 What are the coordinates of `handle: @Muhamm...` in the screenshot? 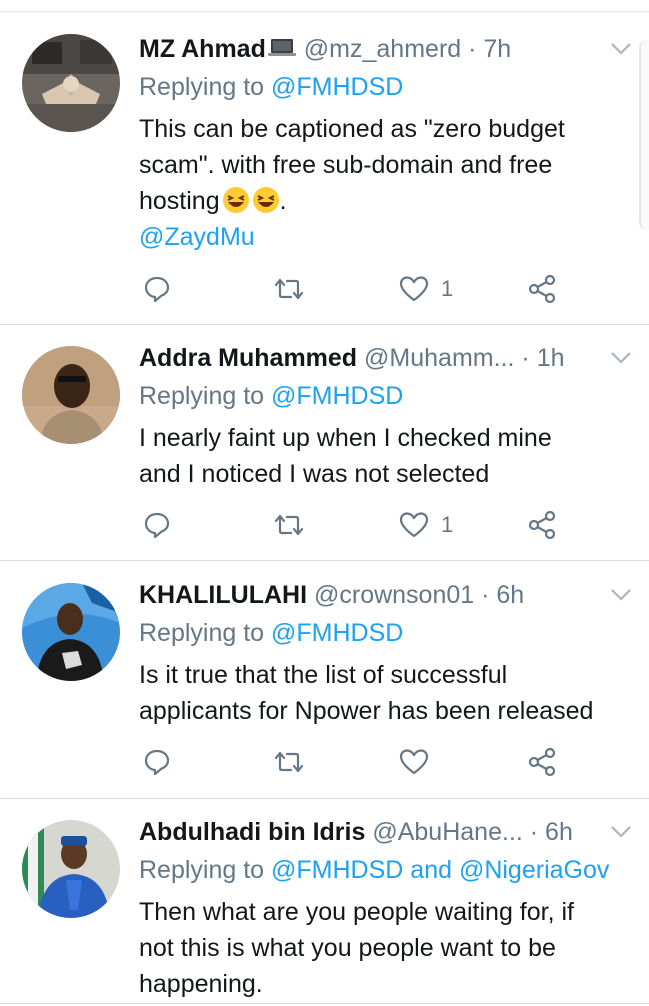 It's located at (439, 358).